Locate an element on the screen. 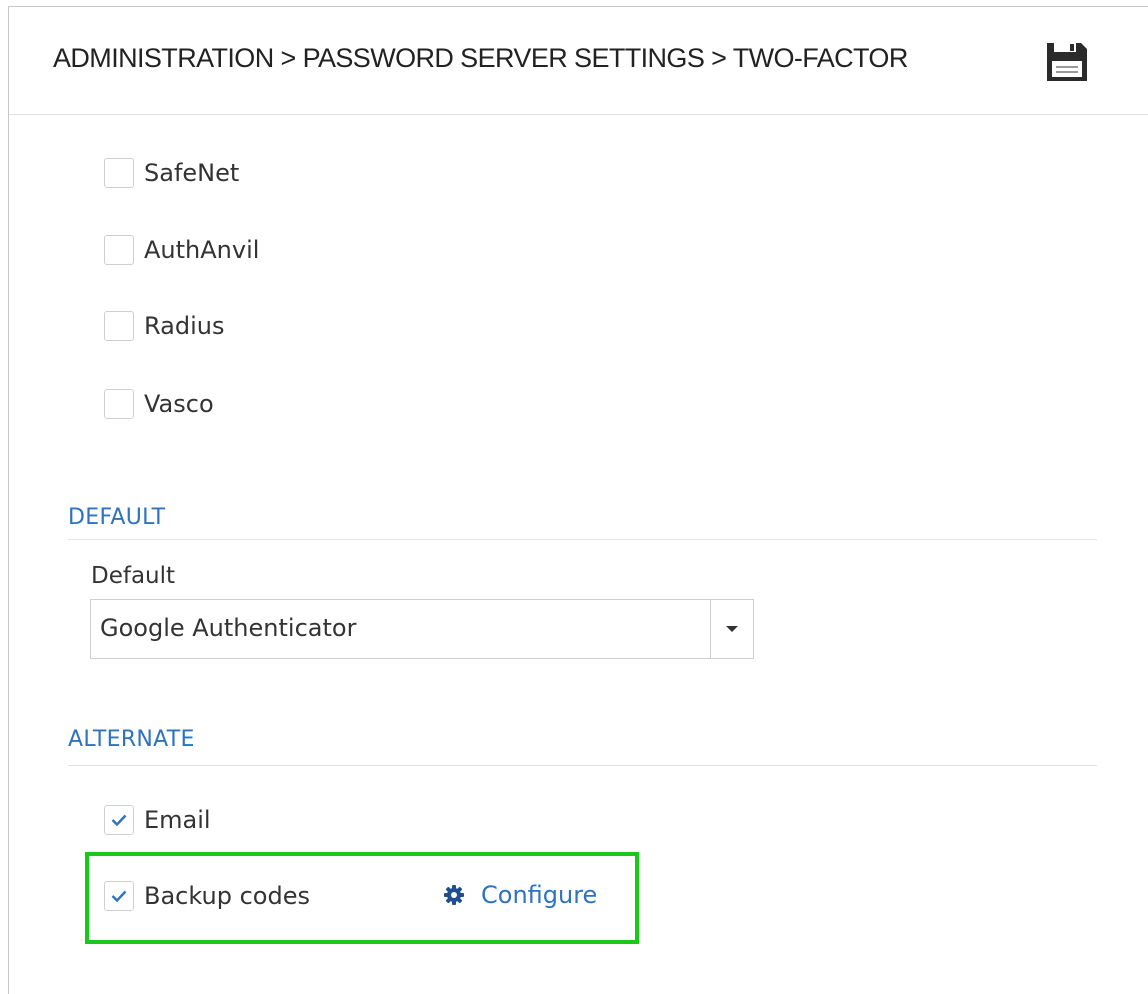  safenet-checkbox is located at coordinates (119, 173).